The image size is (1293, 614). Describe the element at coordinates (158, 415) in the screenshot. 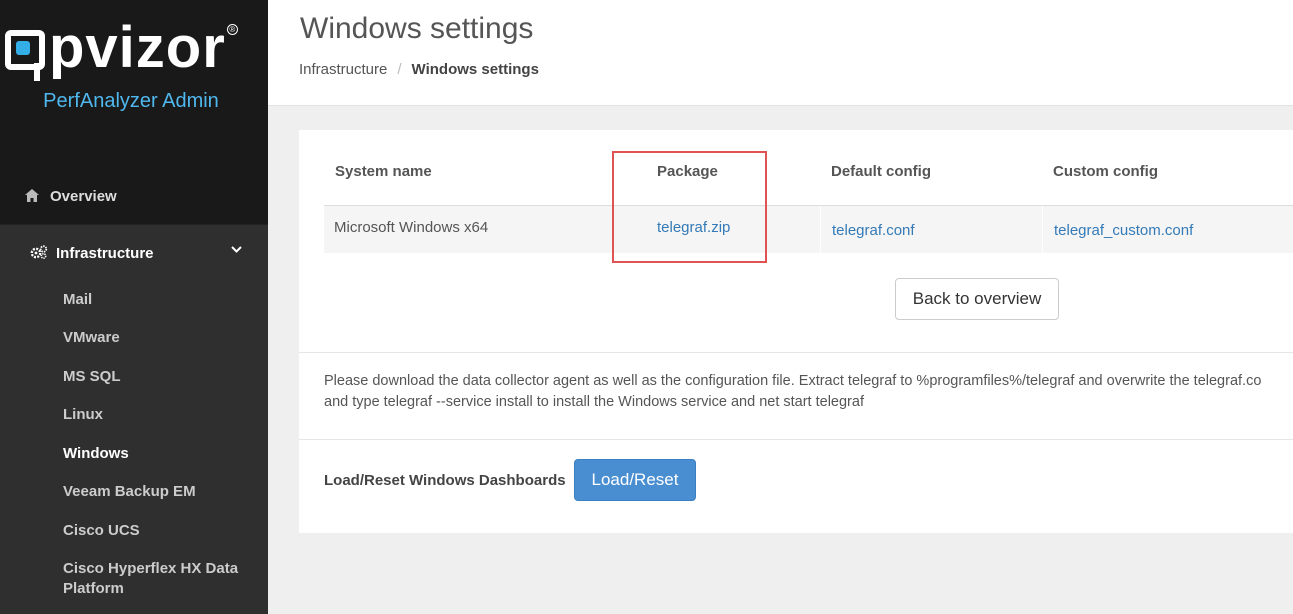

I see `sidebar-item-linux: Linux` at that location.